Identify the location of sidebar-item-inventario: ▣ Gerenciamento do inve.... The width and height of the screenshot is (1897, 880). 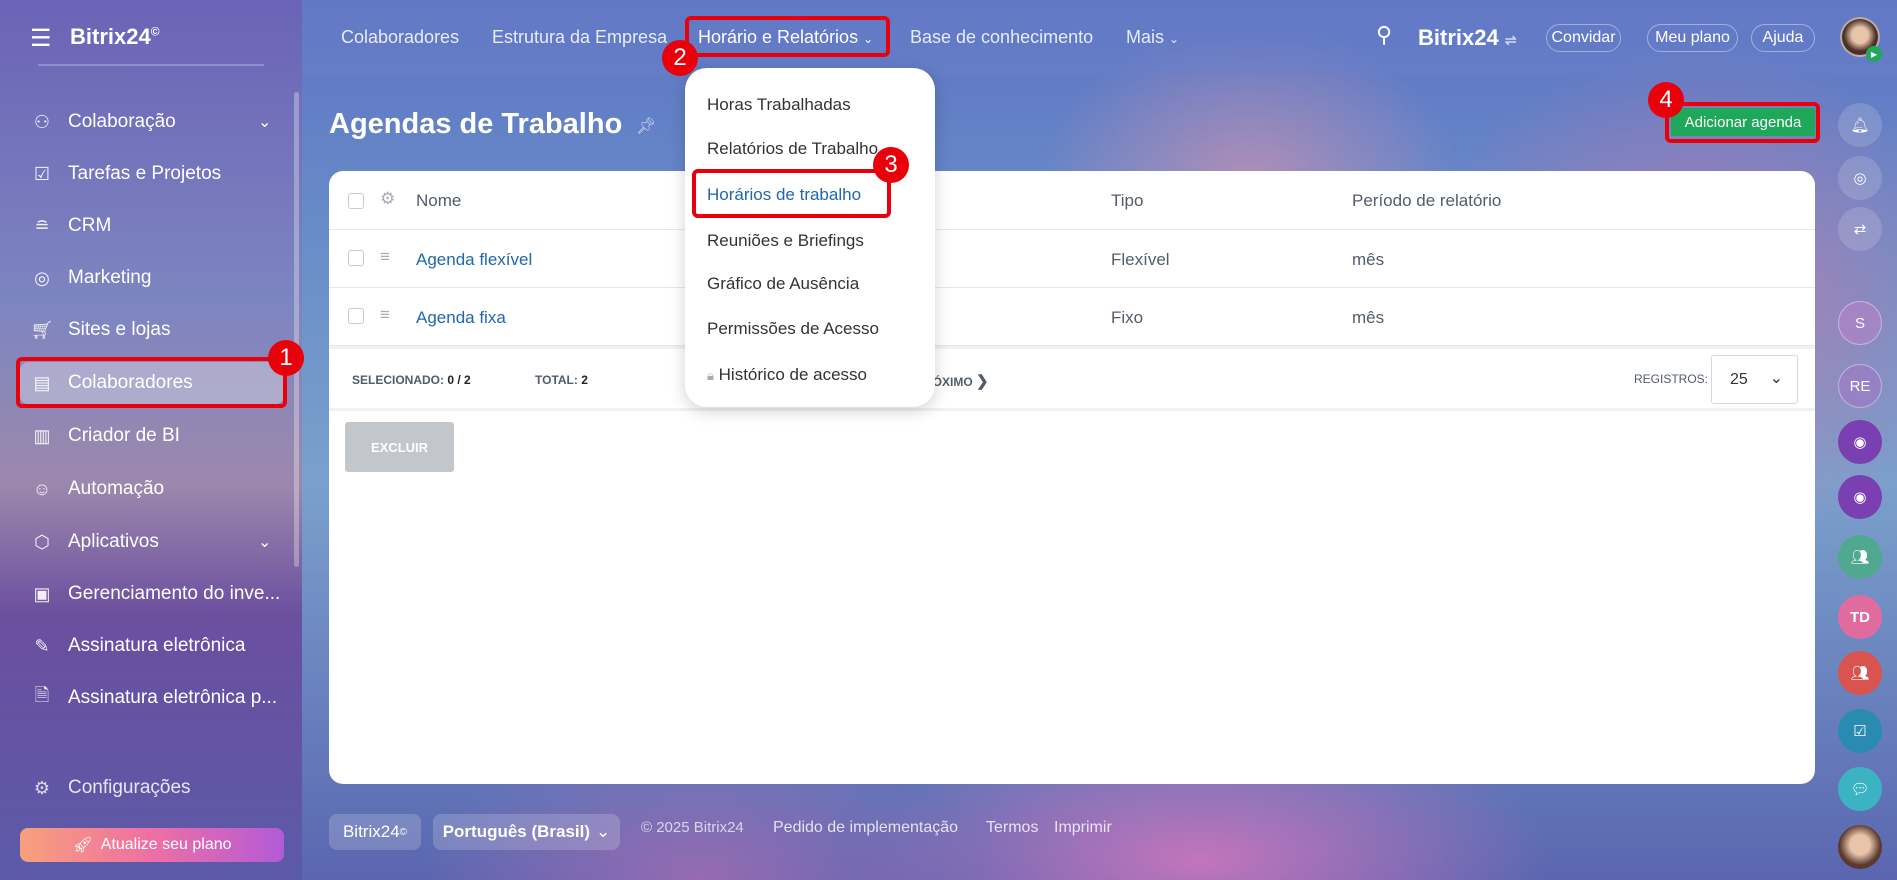
(155, 594).